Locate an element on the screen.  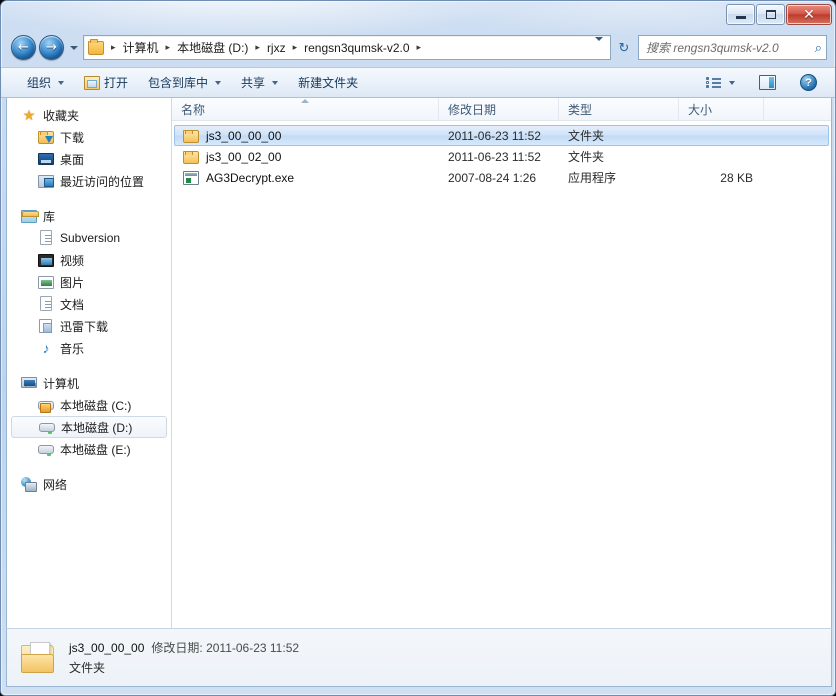
navpane-label: 下载 is located at coordinates (72, 137).